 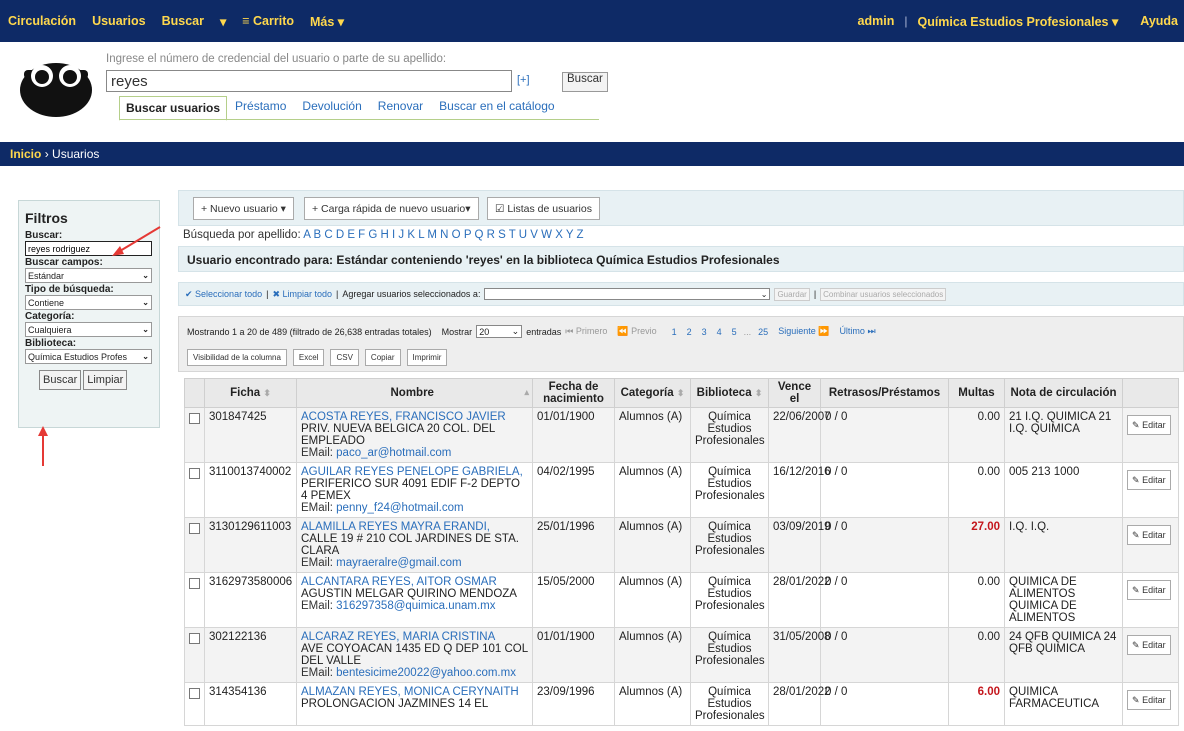 What do you see at coordinates (105, 380) in the screenshot?
I see `filter-clear-button: Limpiar` at bounding box center [105, 380].